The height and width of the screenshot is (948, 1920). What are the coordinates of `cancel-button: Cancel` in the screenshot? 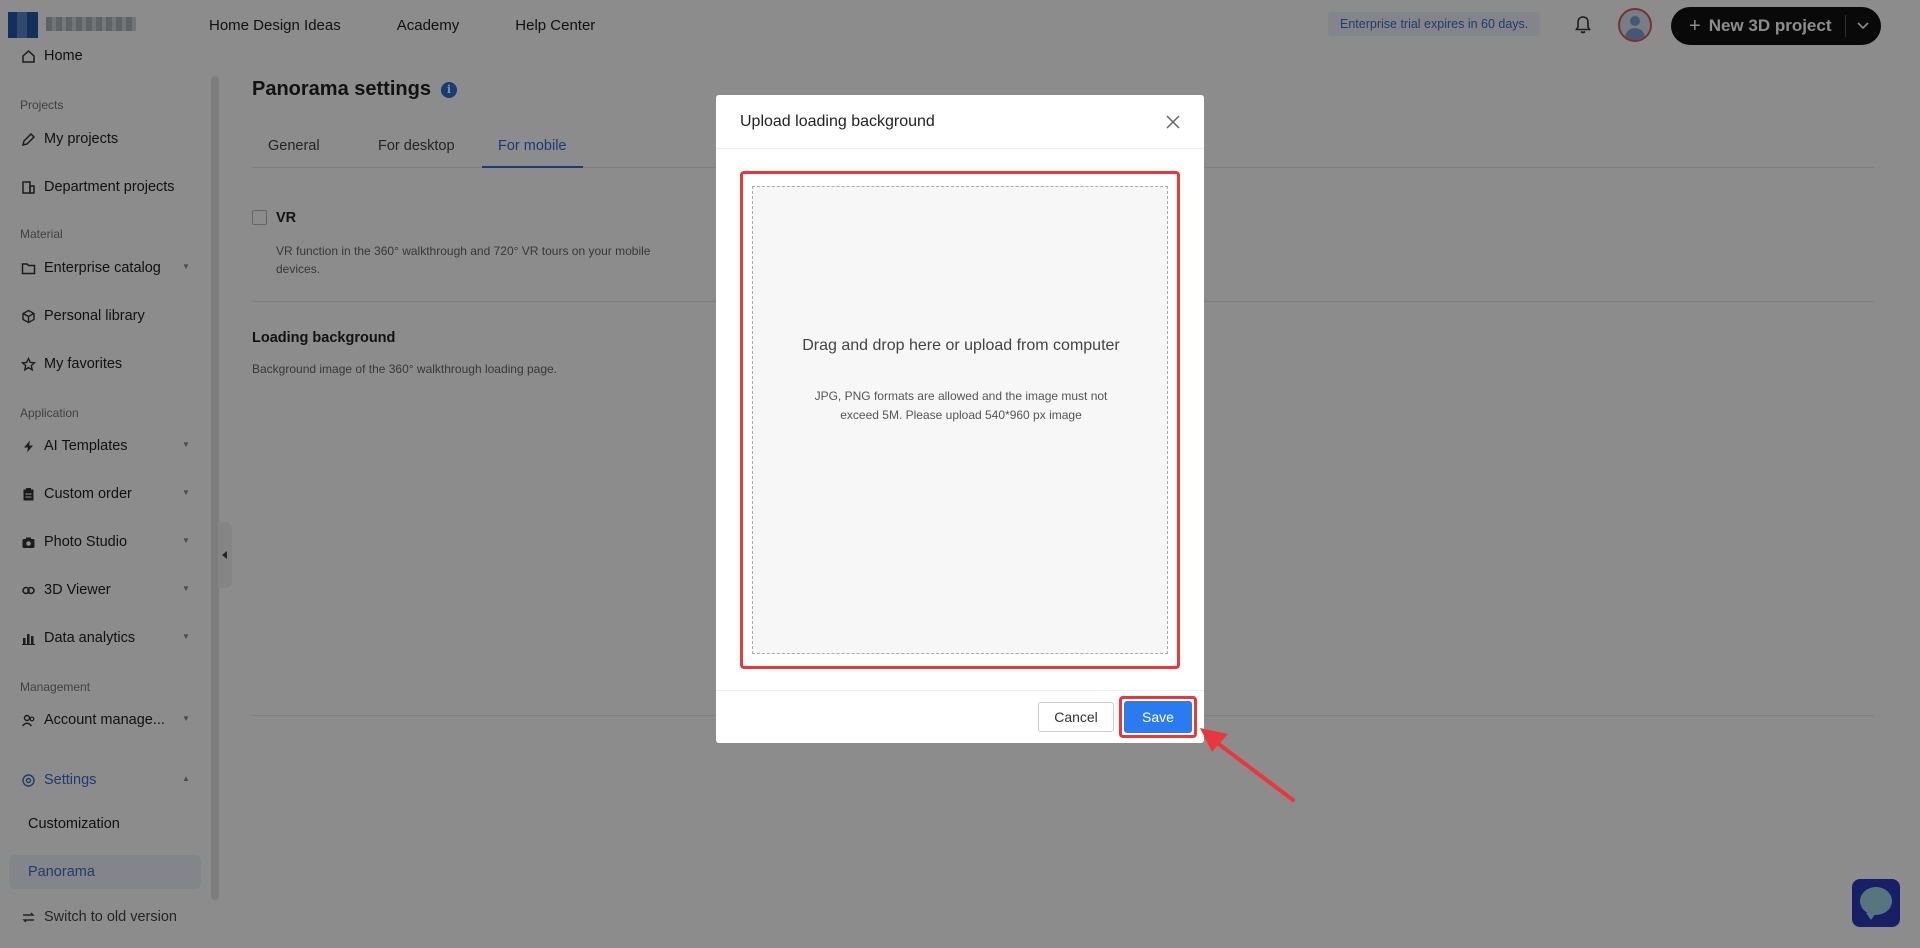 It's located at (1076, 717).